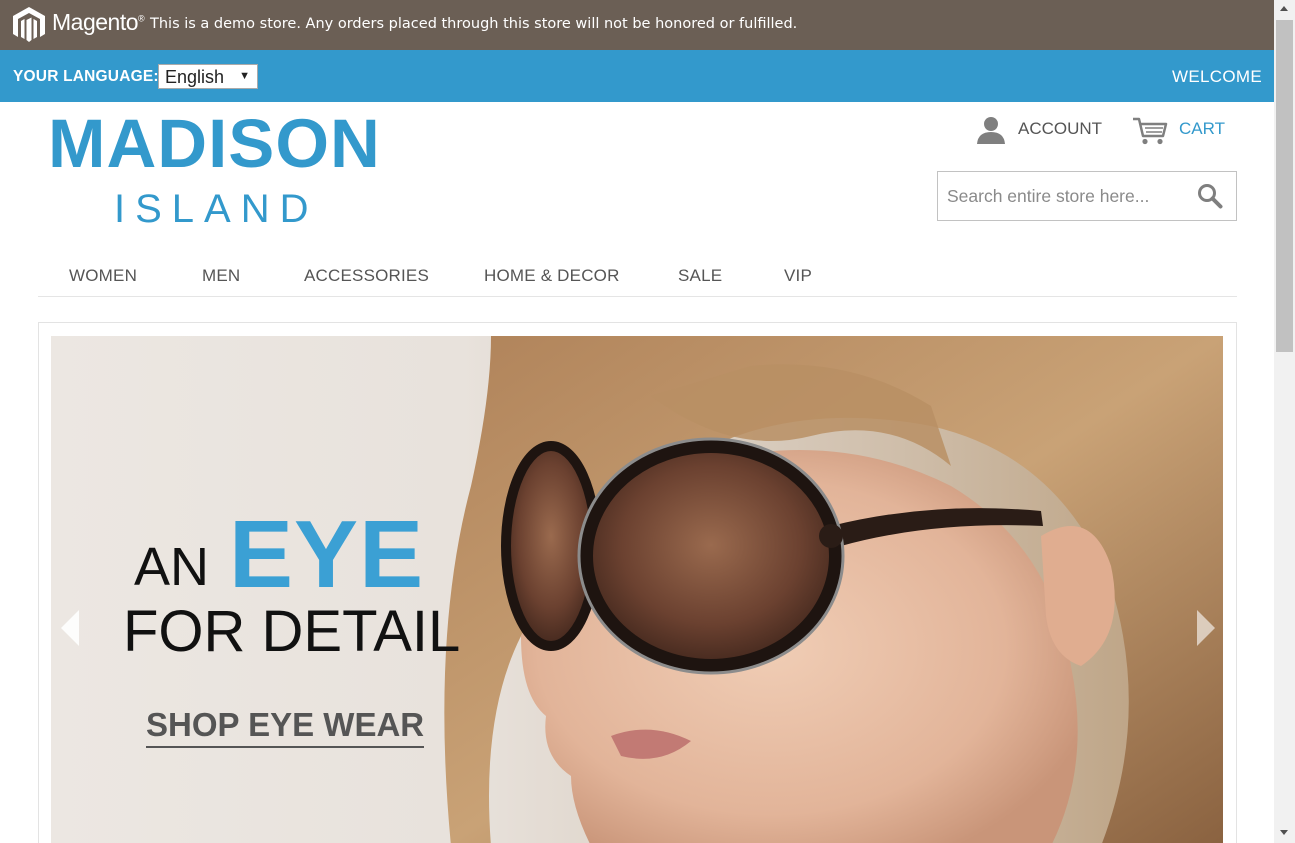  I want to click on magento-logo-icon, so click(29, 24).